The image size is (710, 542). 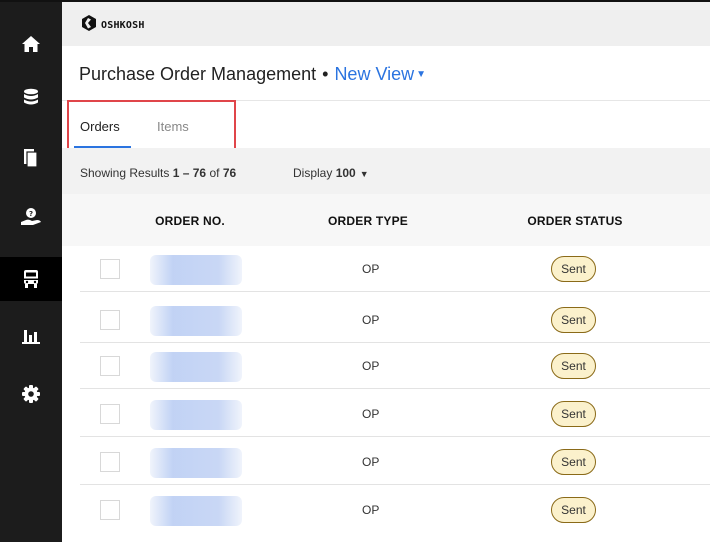 What do you see at coordinates (125, 173) in the screenshot?
I see `results-prefix: Showing Results` at bounding box center [125, 173].